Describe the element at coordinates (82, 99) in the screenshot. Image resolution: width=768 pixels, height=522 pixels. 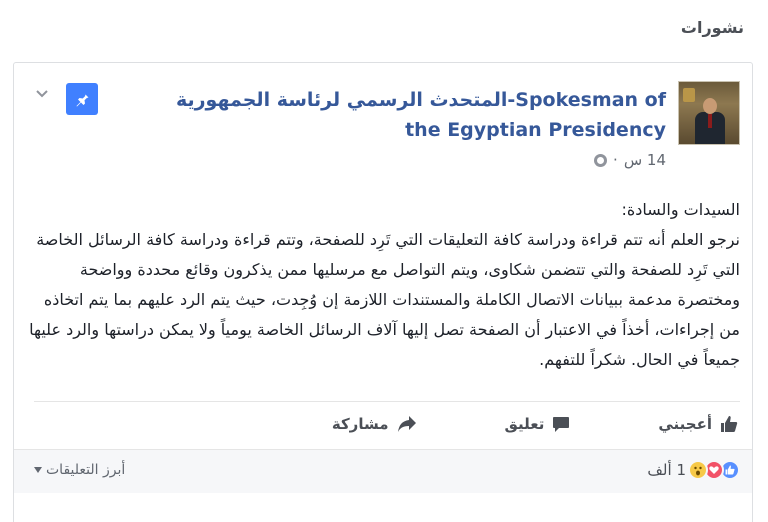
I see `pin-icon` at that location.